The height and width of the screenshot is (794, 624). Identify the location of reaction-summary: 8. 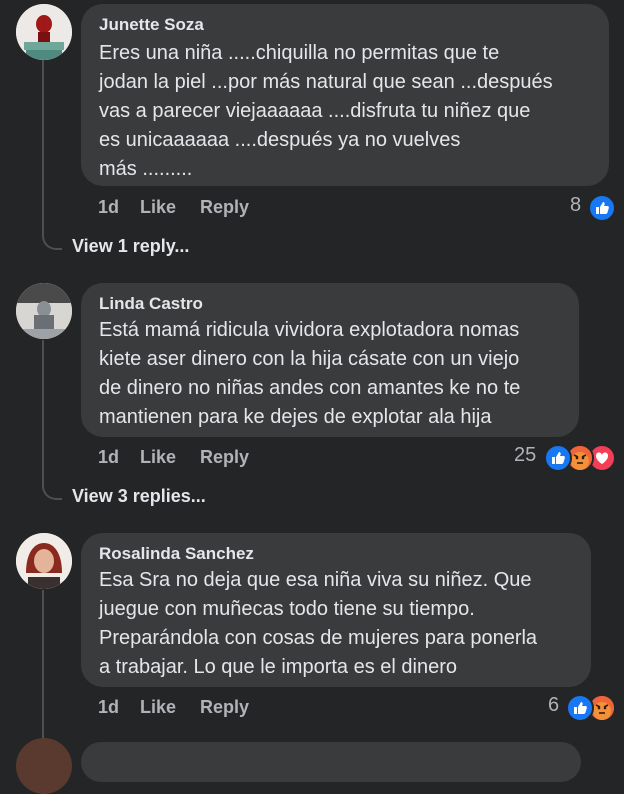
(593, 208).